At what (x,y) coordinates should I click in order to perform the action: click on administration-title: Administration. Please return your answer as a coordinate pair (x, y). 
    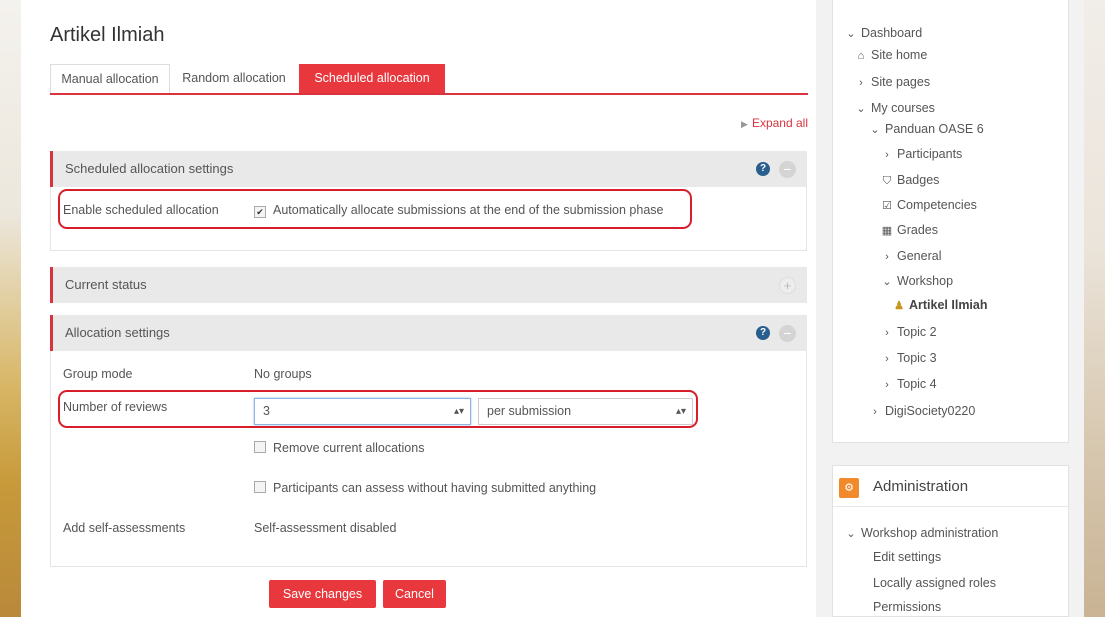
    Looking at the image, I should click on (921, 486).